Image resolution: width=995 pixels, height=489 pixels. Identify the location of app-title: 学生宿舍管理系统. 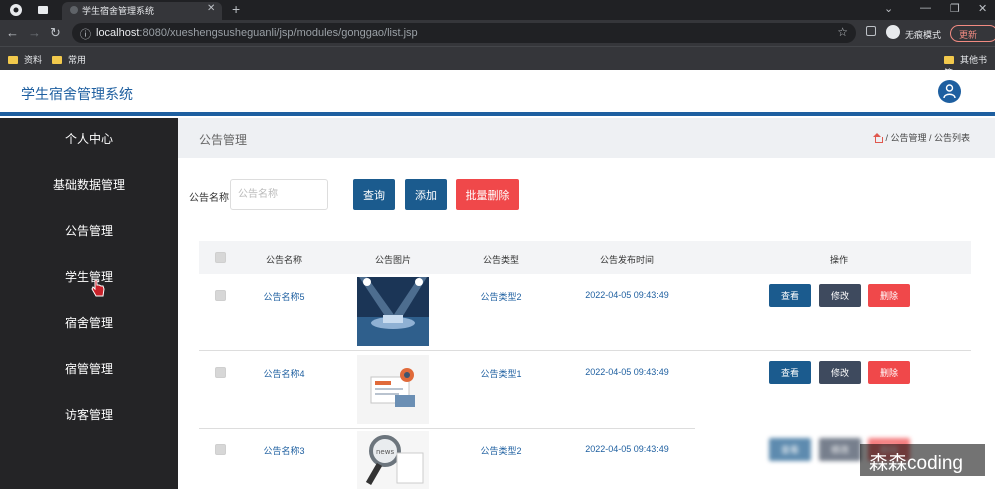
(77, 94).